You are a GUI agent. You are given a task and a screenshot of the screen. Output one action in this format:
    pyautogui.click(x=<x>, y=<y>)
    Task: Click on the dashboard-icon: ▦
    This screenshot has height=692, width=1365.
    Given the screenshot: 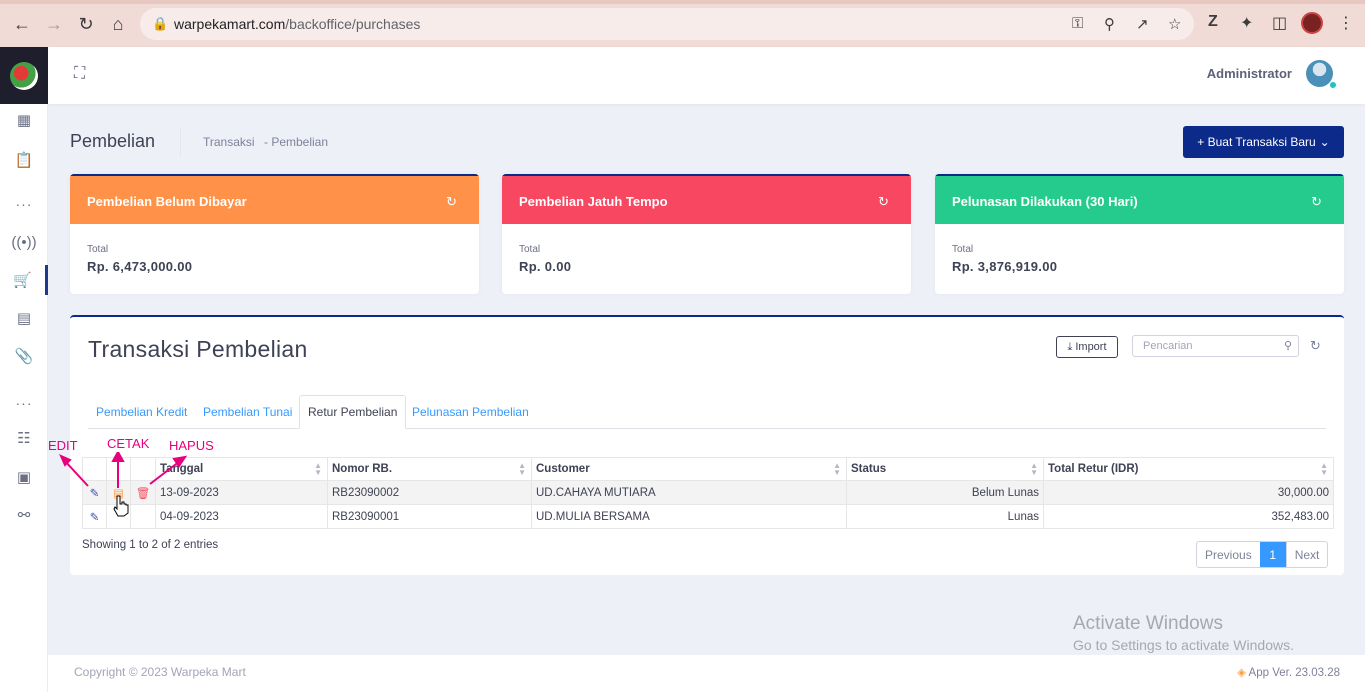 What is the action you would take?
    pyautogui.click(x=24, y=120)
    